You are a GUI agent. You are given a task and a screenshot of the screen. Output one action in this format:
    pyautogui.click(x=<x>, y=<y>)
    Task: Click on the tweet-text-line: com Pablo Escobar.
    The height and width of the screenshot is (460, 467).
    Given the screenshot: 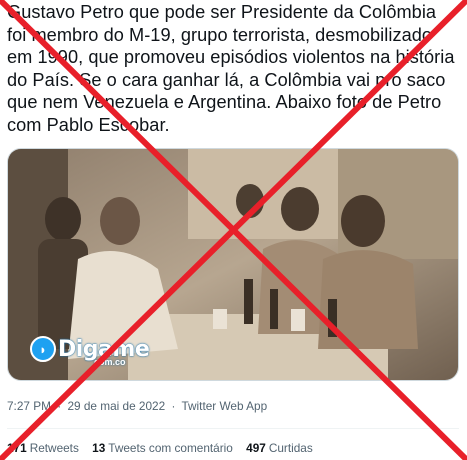 What is the action you would take?
    pyautogui.click(x=88, y=124)
    